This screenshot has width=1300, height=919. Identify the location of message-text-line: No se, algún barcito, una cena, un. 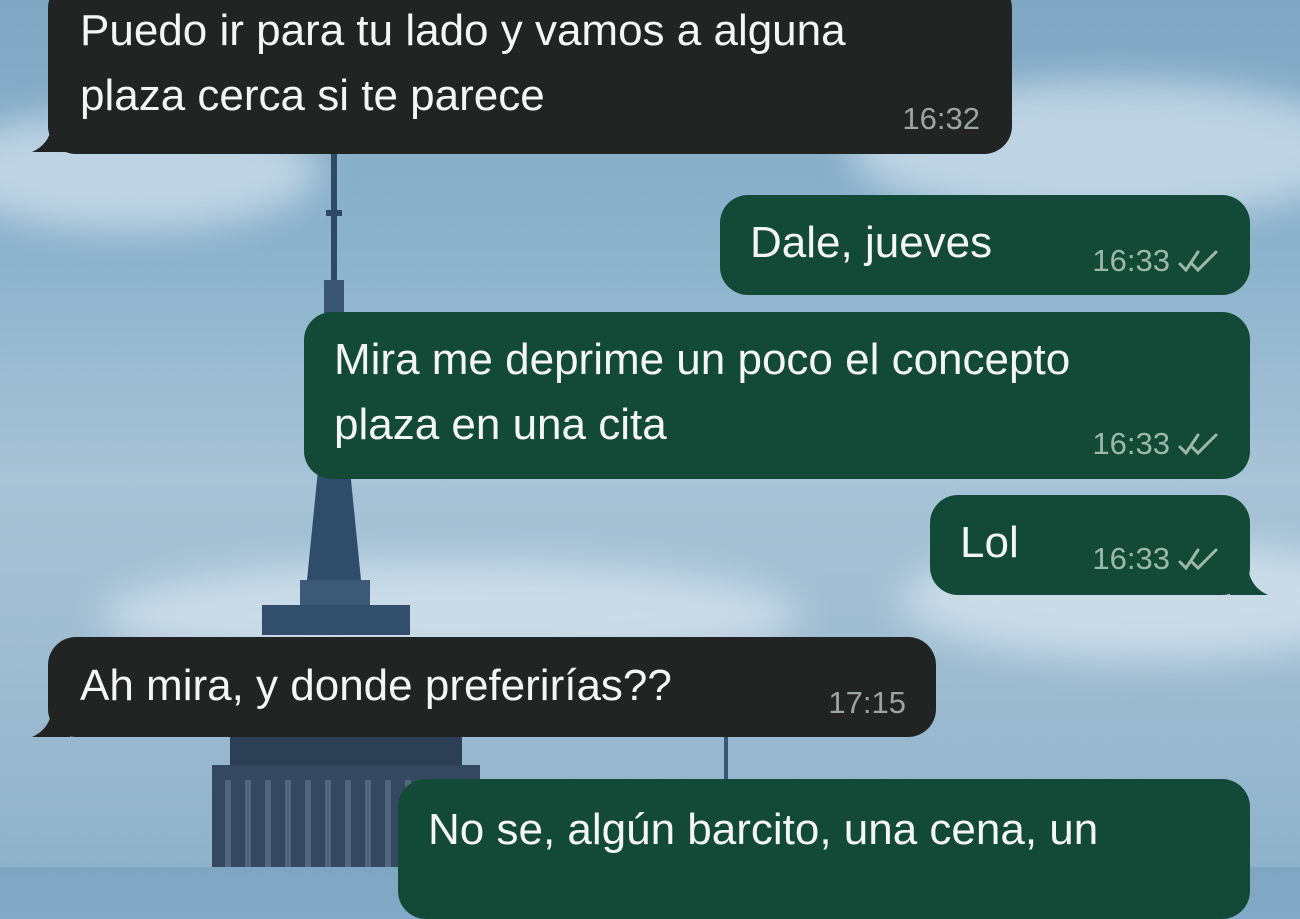
(763, 829).